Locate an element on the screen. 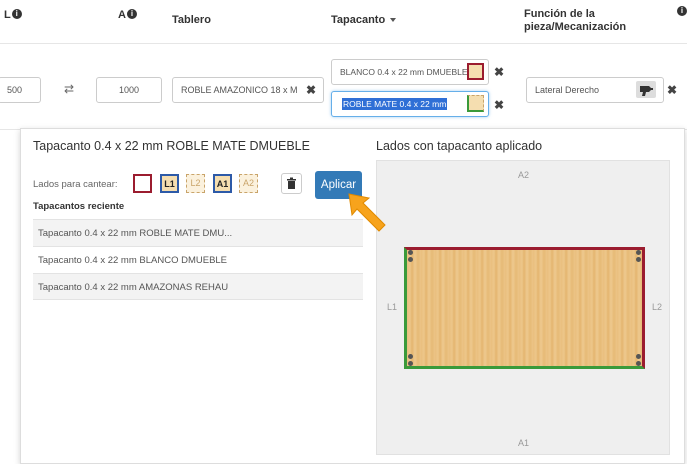 The image size is (687, 464). caret-down-icon is located at coordinates (393, 20).